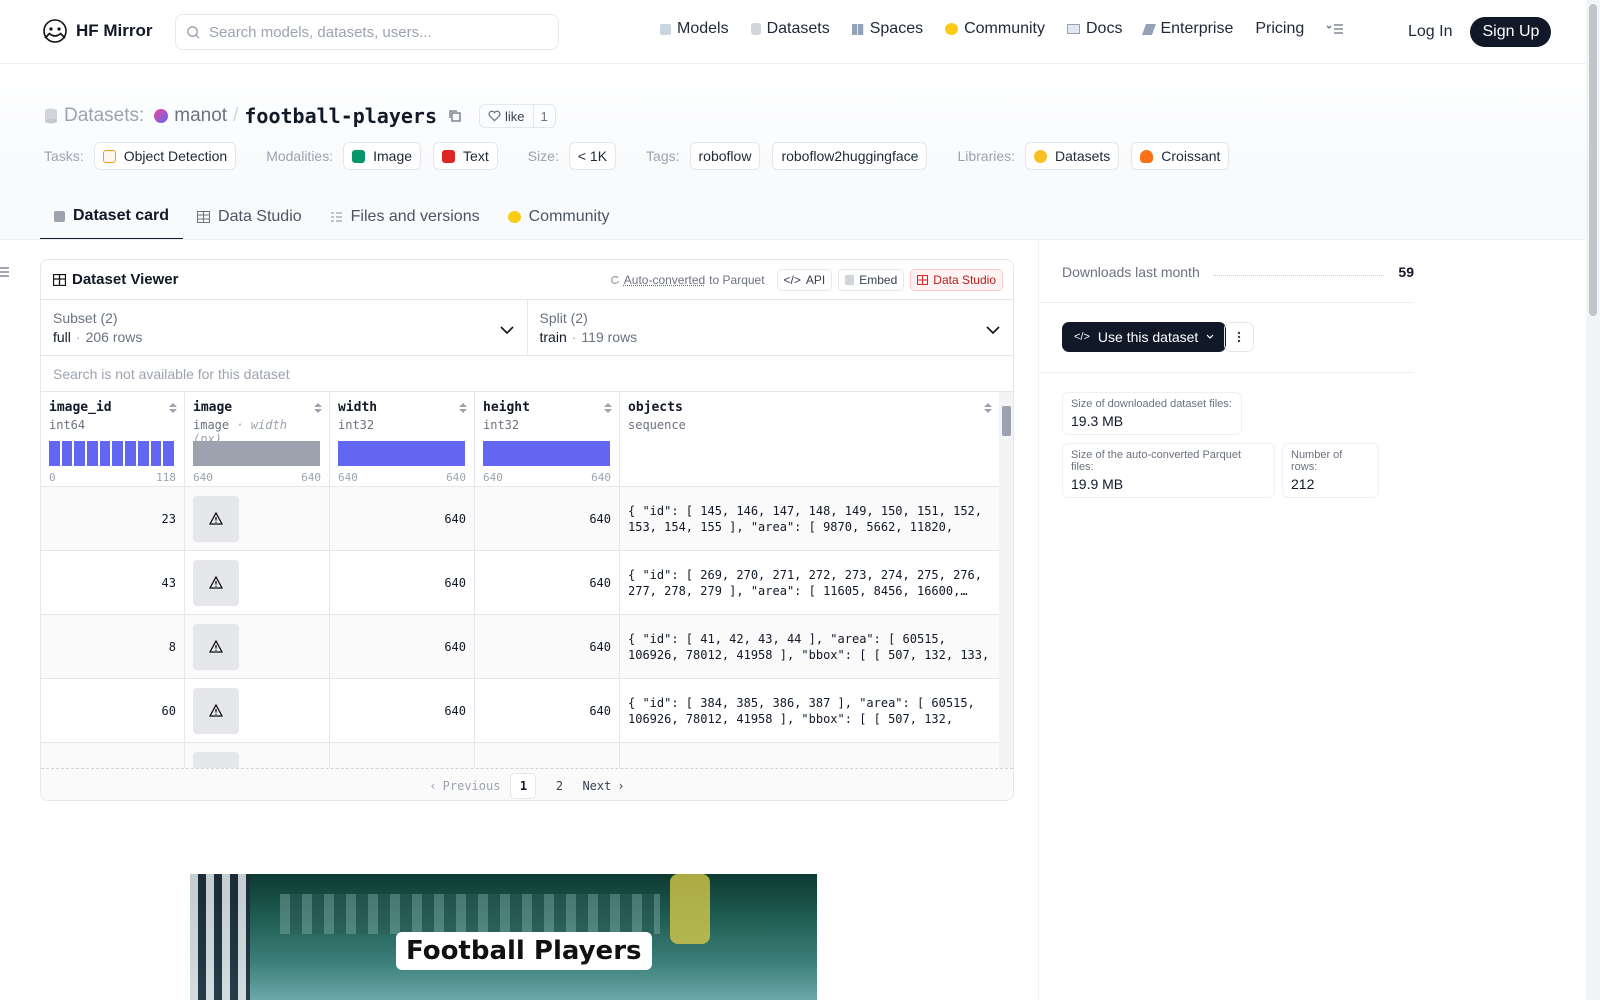 This screenshot has width=1600, height=1000. What do you see at coordinates (687, 280) in the screenshot?
I see `auto-converted-note: Auto-converted to Parquet` at bounding box center [687, 280].